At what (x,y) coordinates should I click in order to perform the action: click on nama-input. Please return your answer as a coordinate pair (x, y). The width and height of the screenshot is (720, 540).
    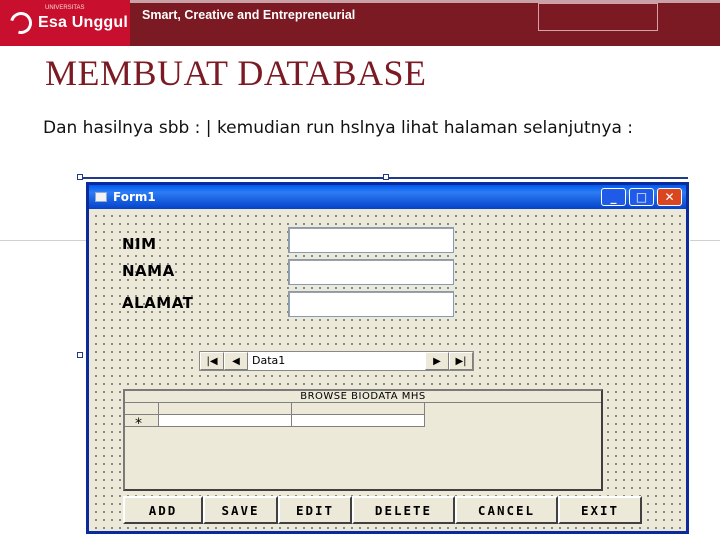
    Looking at the image, I should click on (371, 272).